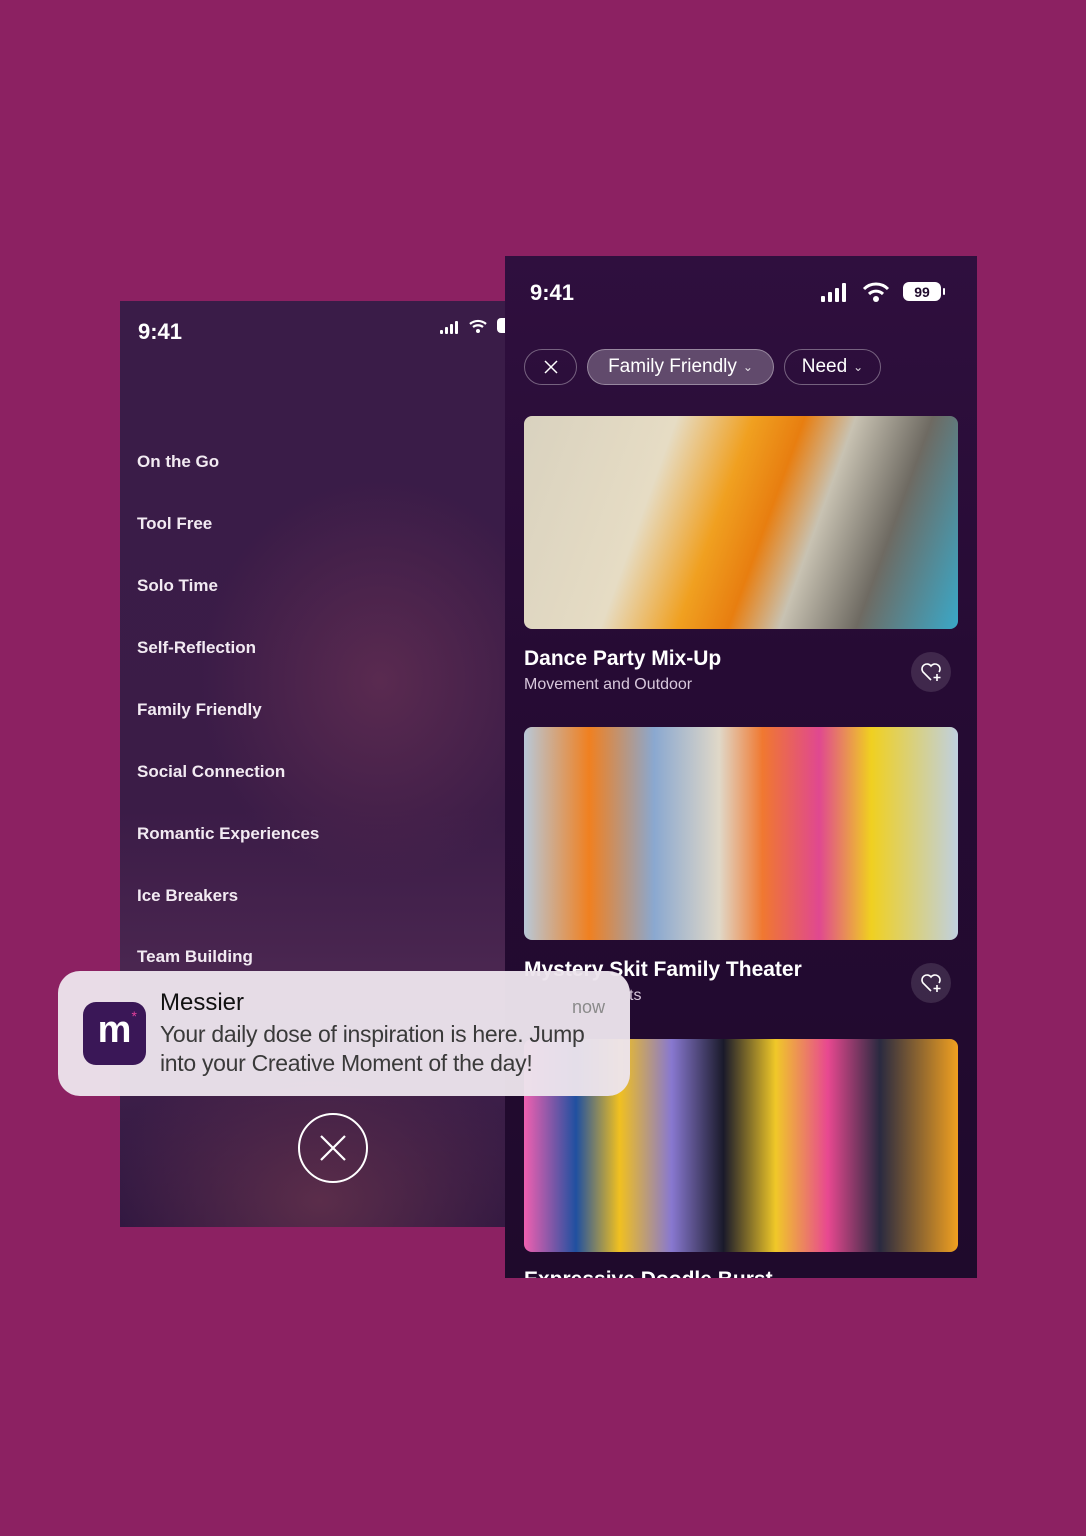 This screenshot has height=1536, width=1086. I want to click on card-image-dance-party, so click(741, 522).